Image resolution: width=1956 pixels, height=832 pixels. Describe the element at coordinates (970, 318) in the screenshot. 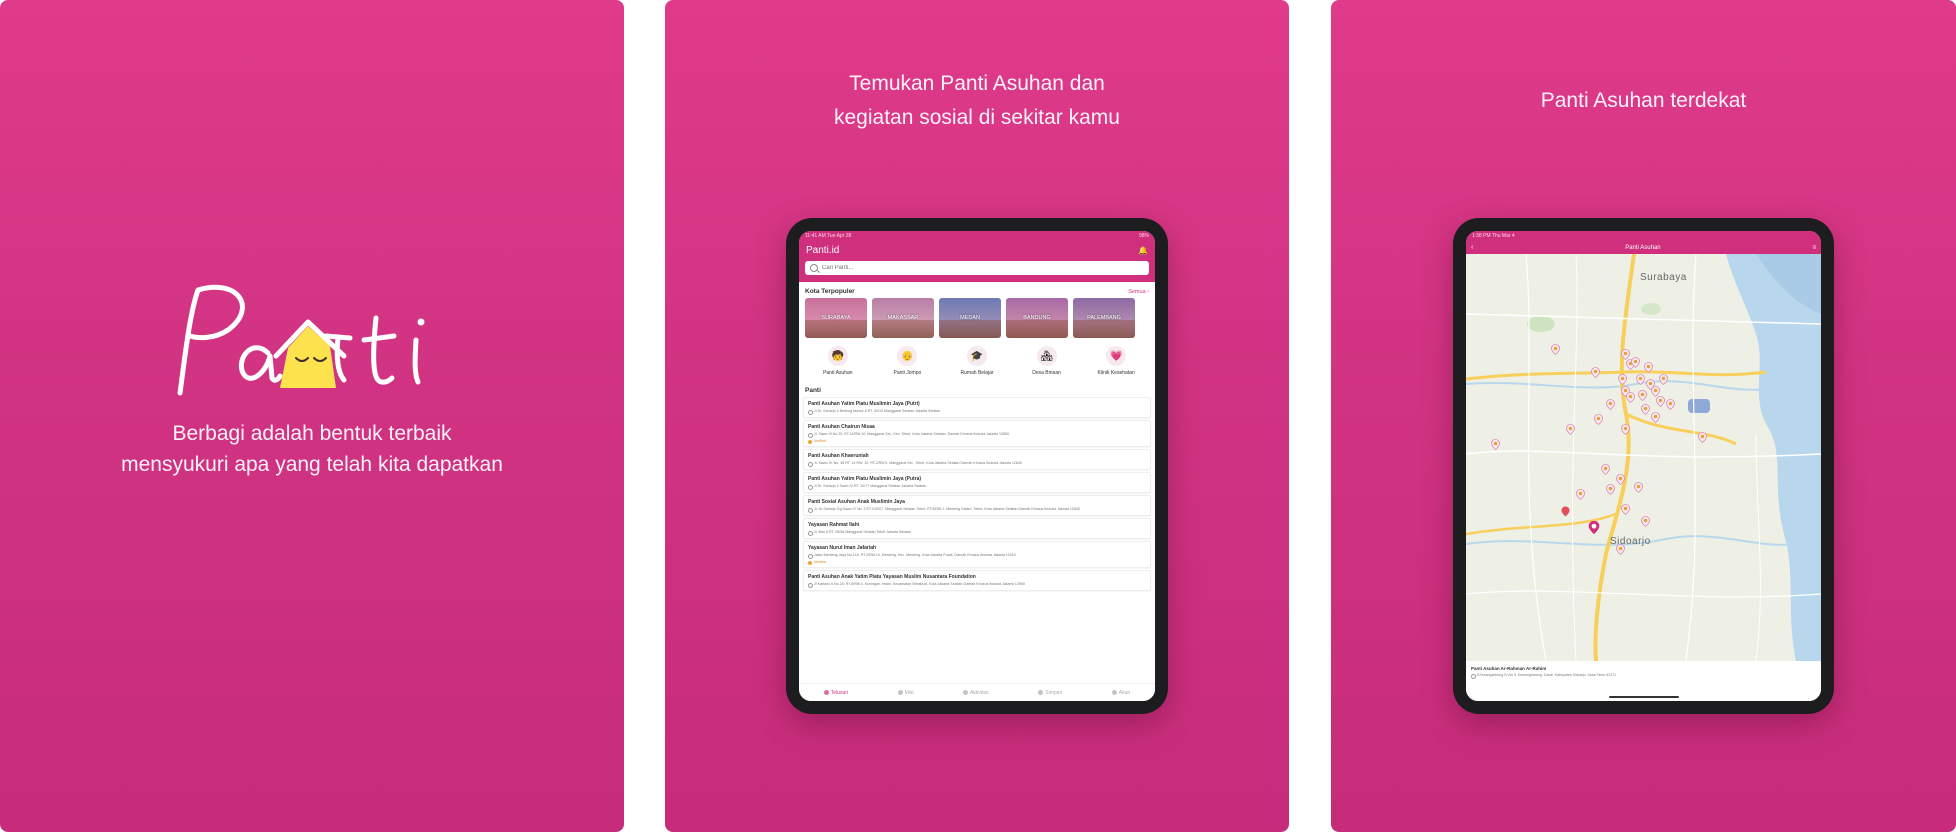

I see `city-card: MEDAN` at that location.